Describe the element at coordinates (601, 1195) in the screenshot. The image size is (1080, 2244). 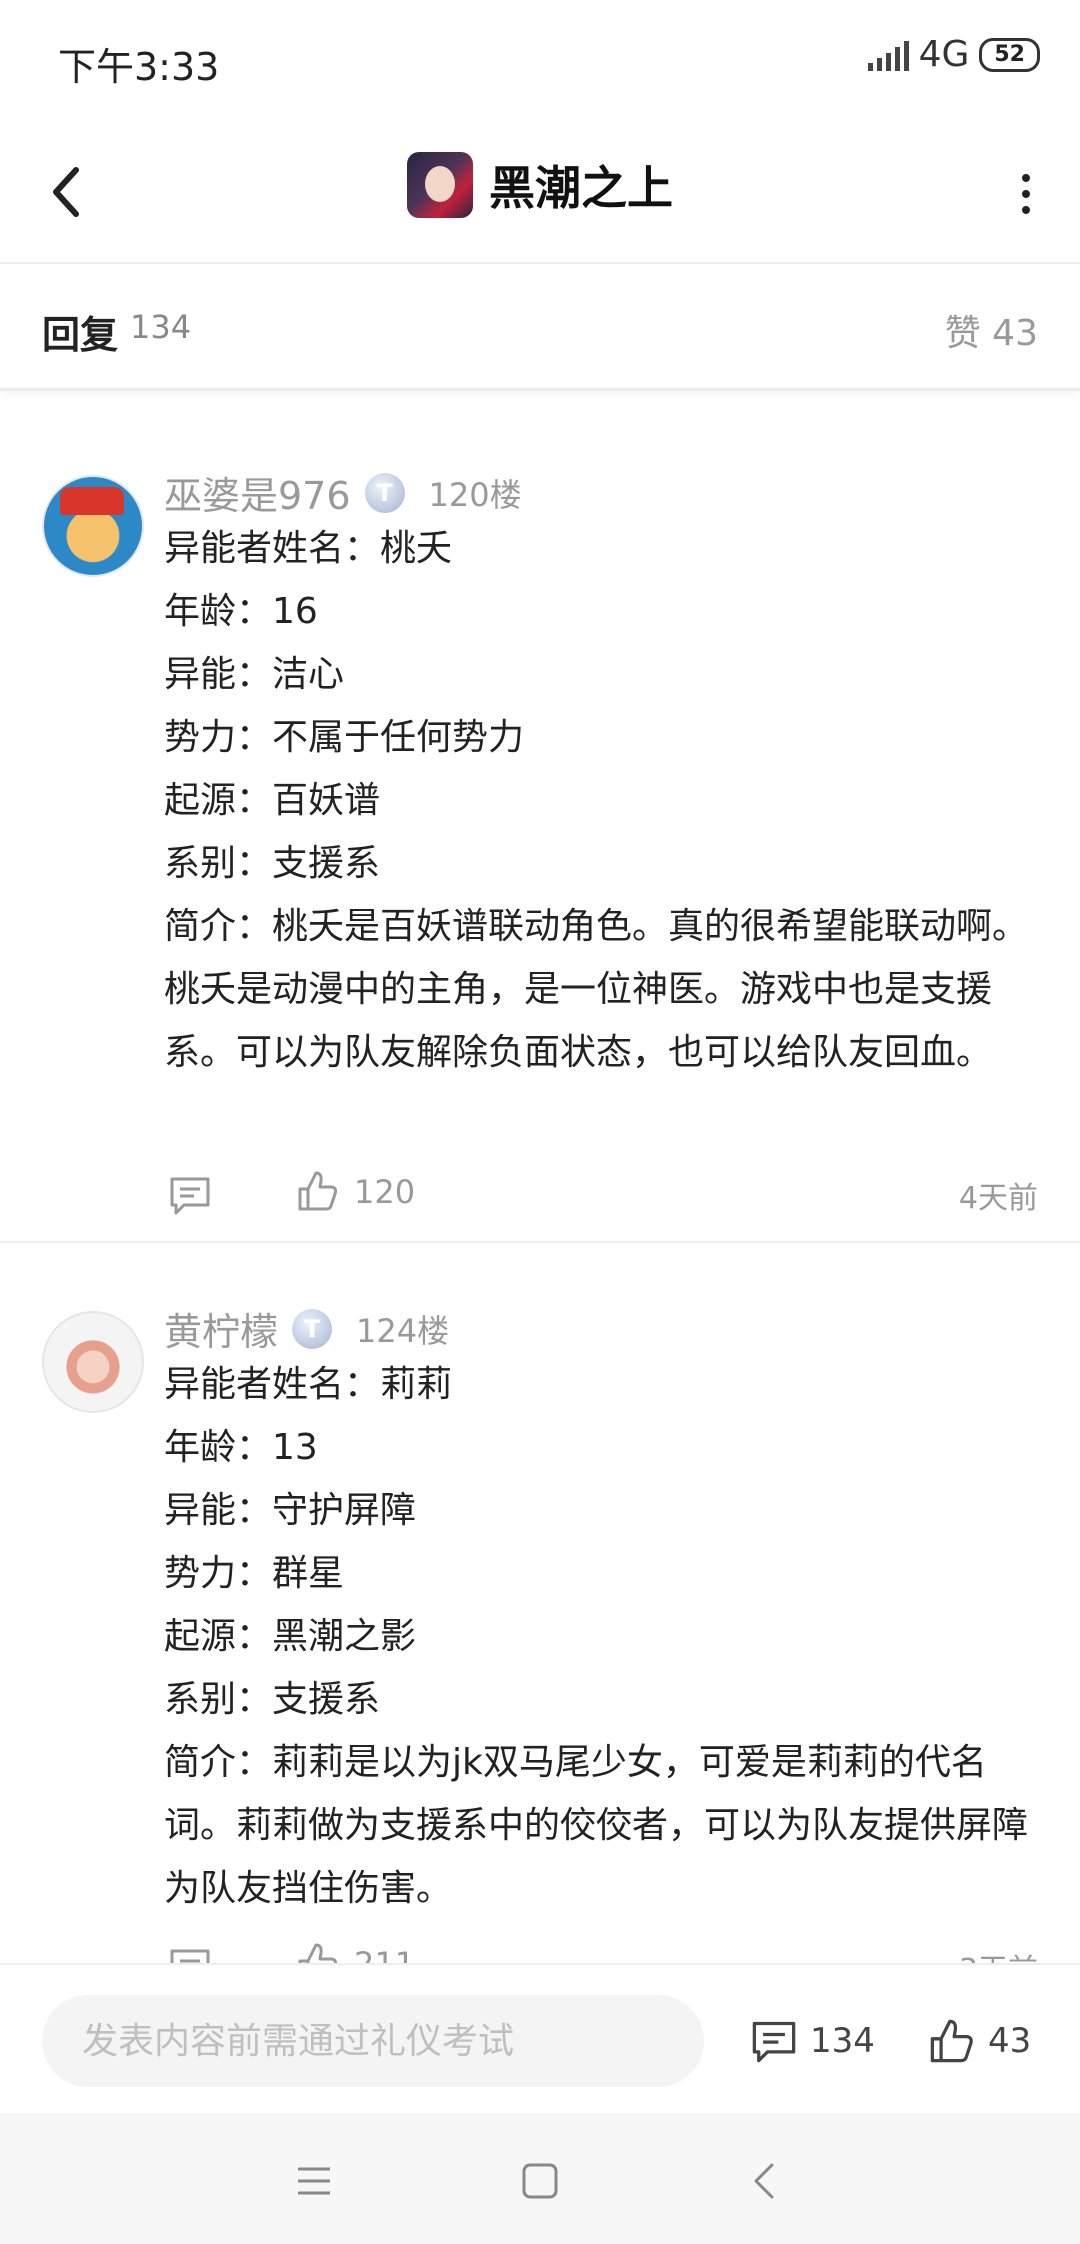
I see `reply-actions: 120 4天前` at that location.